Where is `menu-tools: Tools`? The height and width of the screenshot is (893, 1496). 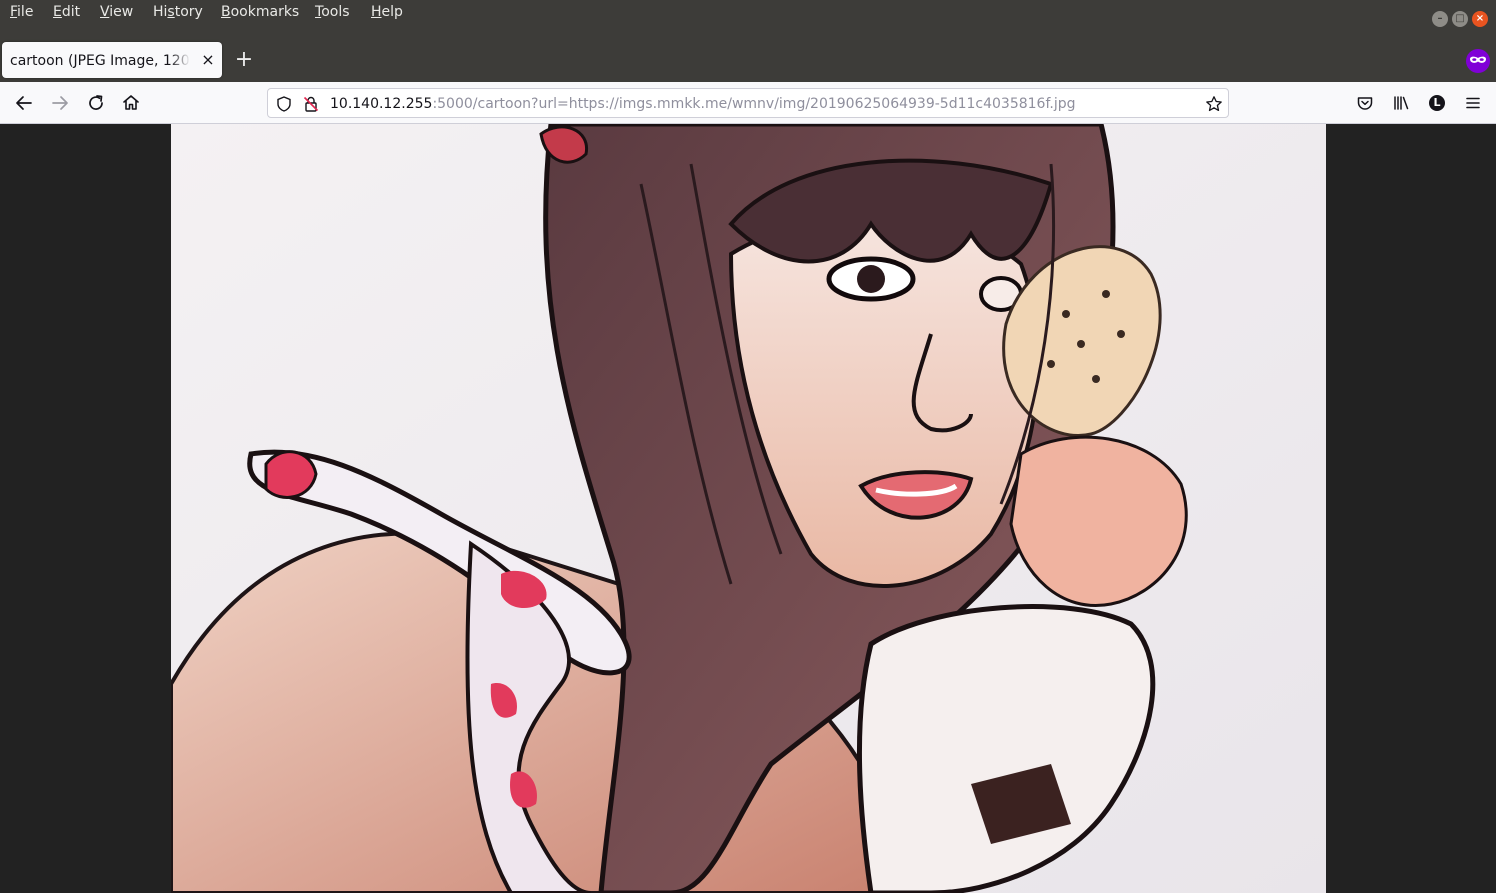 menu-tools: Tools is located at coordinates (332, 13).